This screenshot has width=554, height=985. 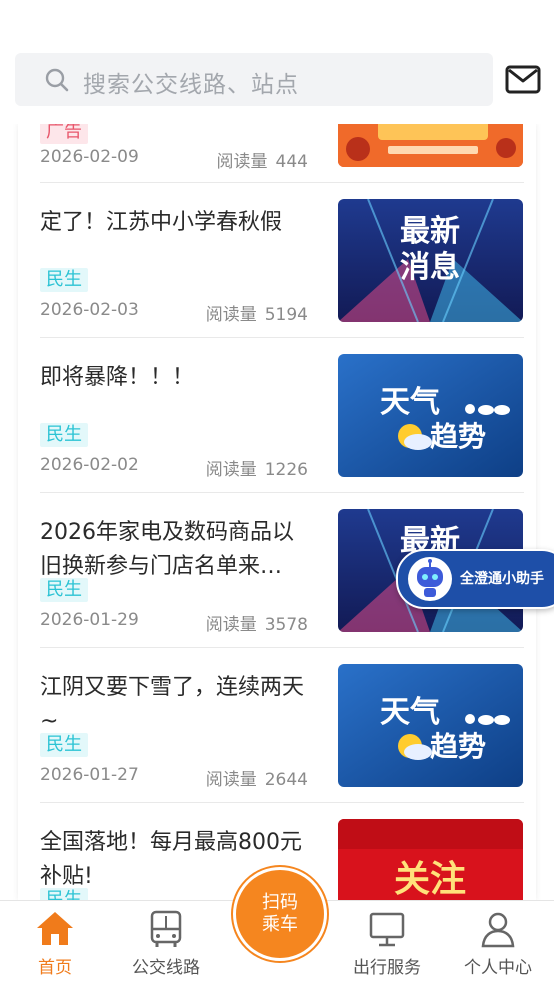 I want to click on news-item: 即将暴降！！！ 民生 2026-02-02 阅读量 1226 天气 趋势, so click(x=282, y=415).